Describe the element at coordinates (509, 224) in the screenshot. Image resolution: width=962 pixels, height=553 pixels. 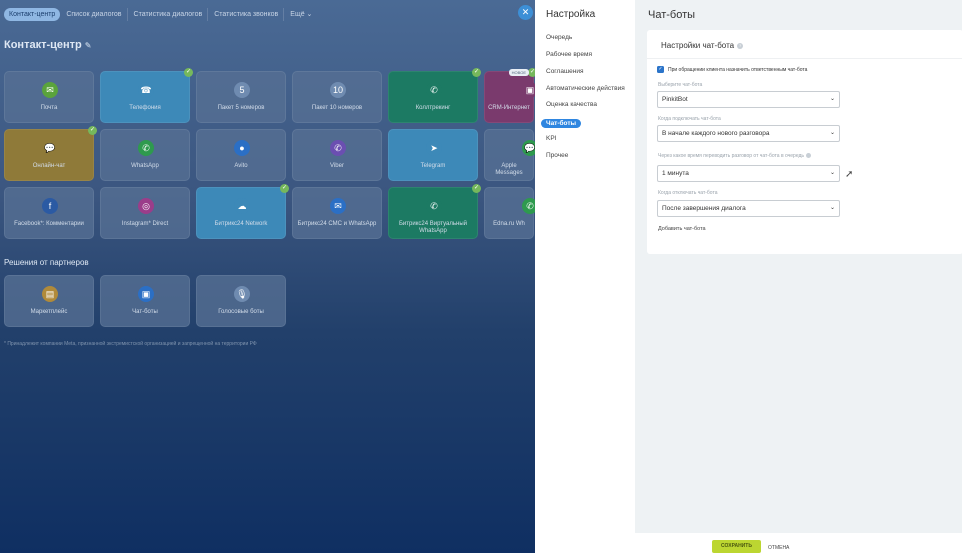
I see `tile-label: Edna.ru Wh` at that location.